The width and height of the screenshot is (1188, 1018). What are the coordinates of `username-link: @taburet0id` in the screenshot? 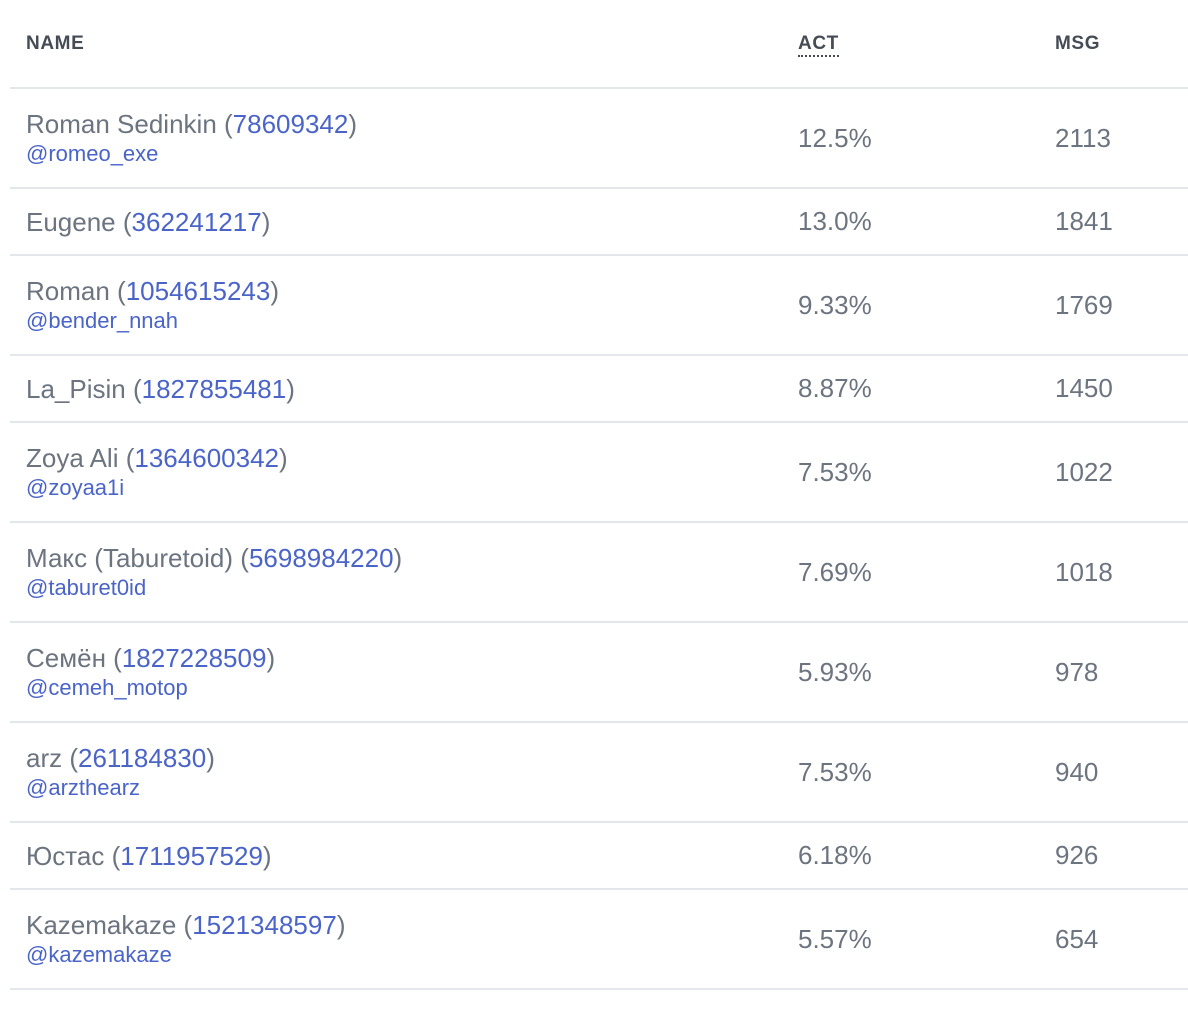 It's located at (404, 588).